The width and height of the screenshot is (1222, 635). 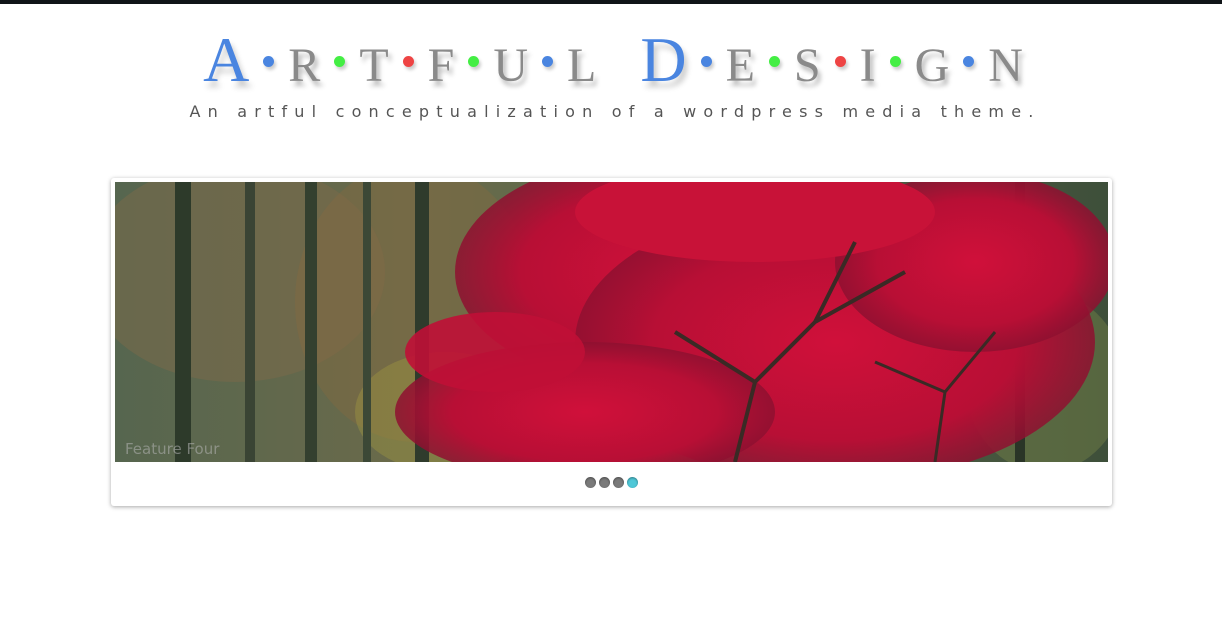 I want to click on logo-letter: A, so click(x=226, y=59).